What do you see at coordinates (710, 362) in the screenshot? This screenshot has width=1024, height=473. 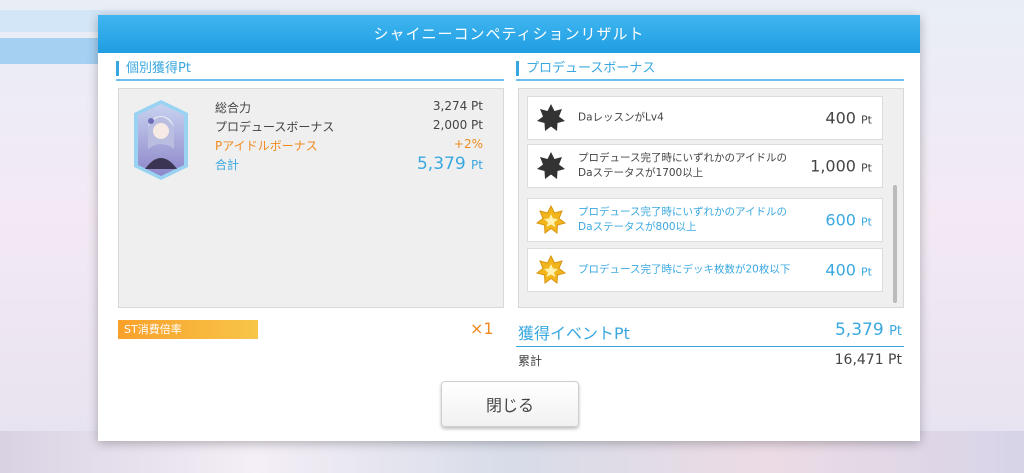 I see `cumulative-row: 累計 16,471 Pt` at bounding box center [710, 362].